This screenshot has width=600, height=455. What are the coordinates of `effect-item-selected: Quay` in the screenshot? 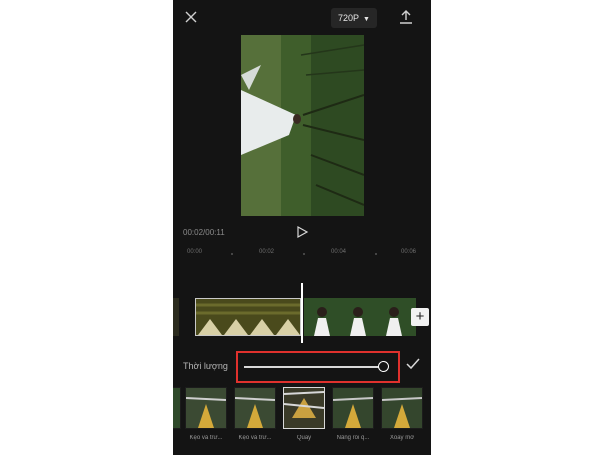 It's located at (304, 414).